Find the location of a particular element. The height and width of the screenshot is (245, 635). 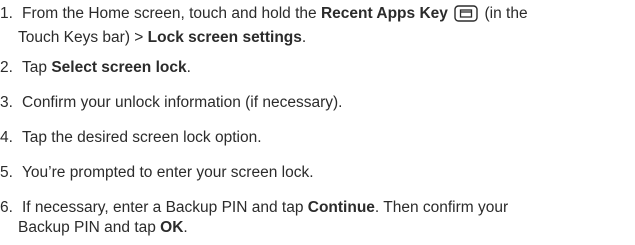

step-text: Backup PIN and tap is located at coordinates (89, 227).